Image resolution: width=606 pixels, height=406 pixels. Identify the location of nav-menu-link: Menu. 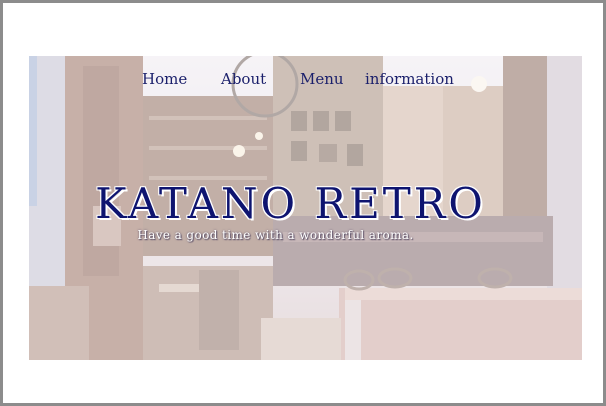
(332, 79).